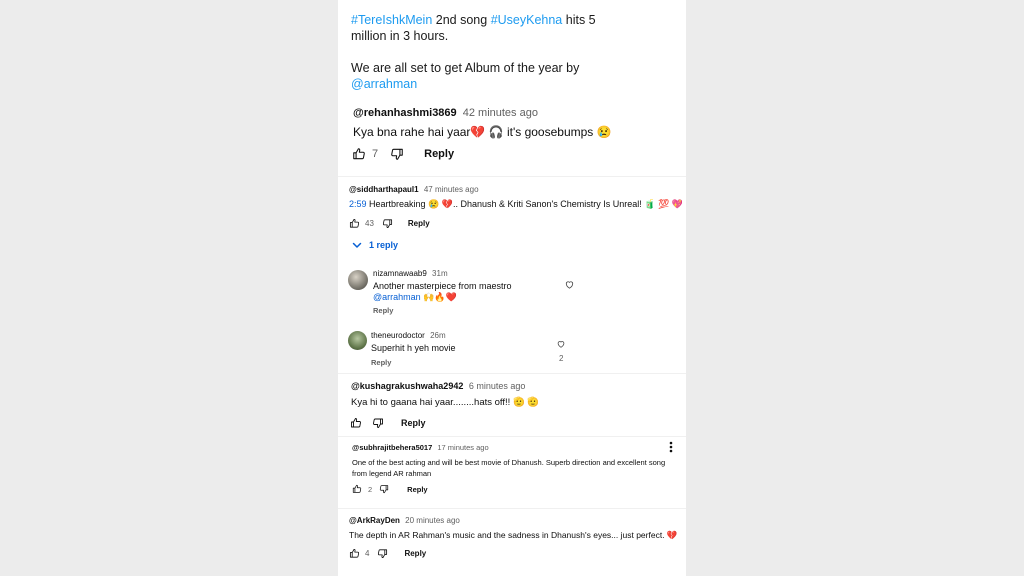 This screenshot has width=1024, height=576. Describe the element at coordinates (451, 189) in the screenshot. I see `comment-time: 47 minutes ago` at that location.